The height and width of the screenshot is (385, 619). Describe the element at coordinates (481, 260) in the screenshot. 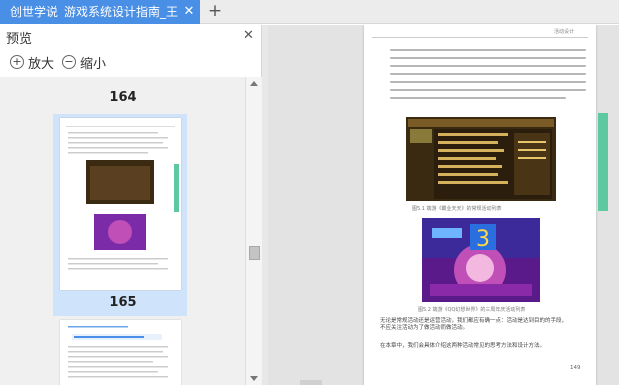

I see `figure-anniversary-poster: 3` at that location.